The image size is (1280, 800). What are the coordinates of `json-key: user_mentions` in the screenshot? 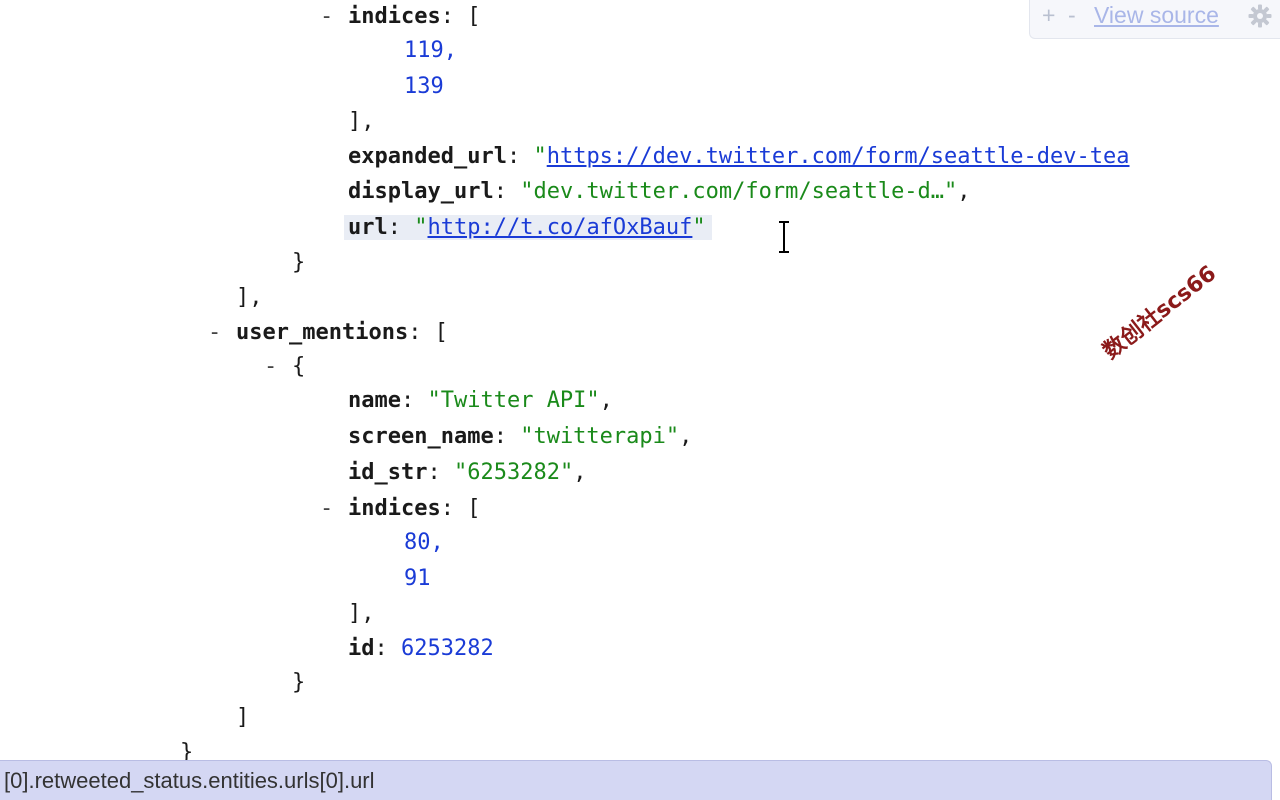 It's located at (322, 332).